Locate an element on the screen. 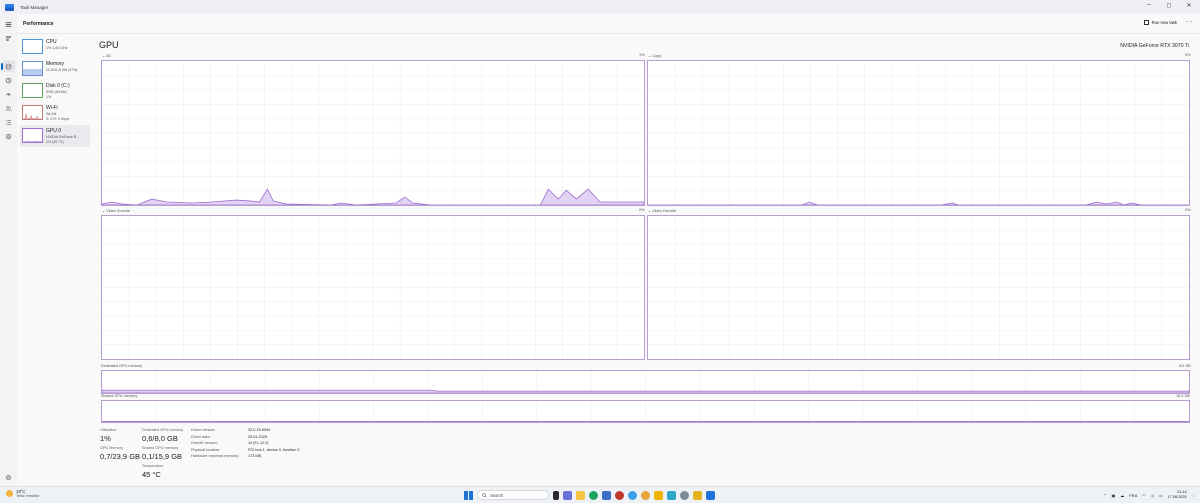  performance-icon is located at coordinates (8, 66).